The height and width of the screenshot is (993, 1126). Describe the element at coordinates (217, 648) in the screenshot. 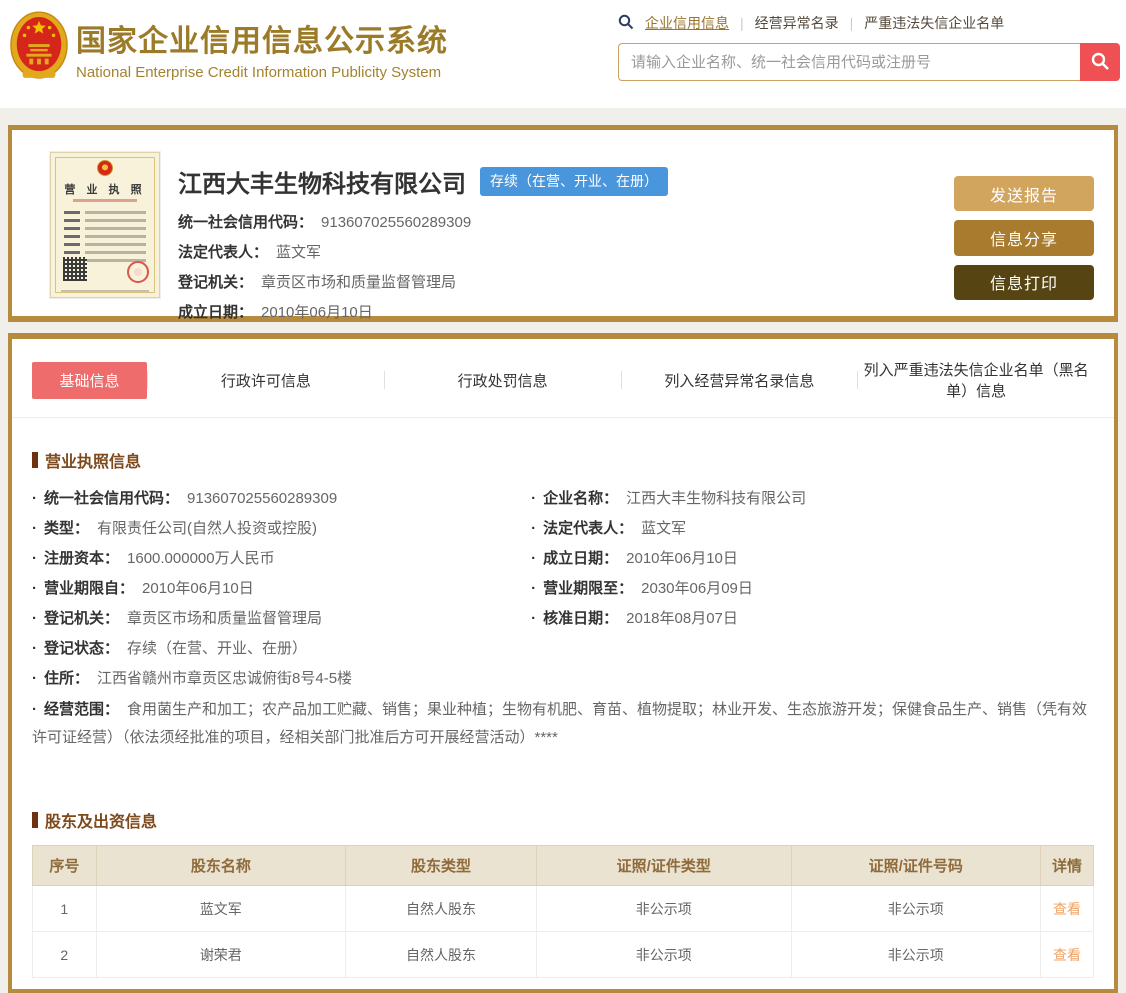

I see `info-value: 存续（在营、开业、在册）` at that location.